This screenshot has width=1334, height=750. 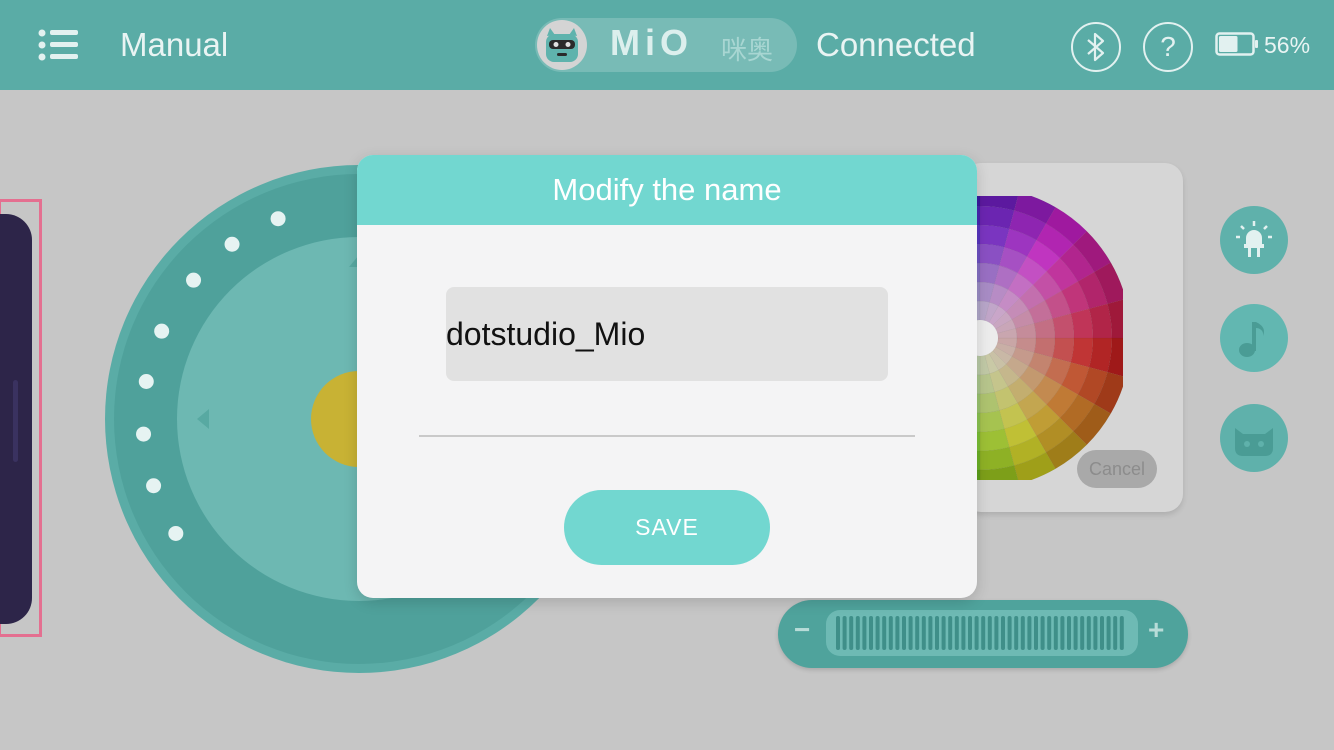 I want to click on color-wheel, so click(x=1043, y=338).